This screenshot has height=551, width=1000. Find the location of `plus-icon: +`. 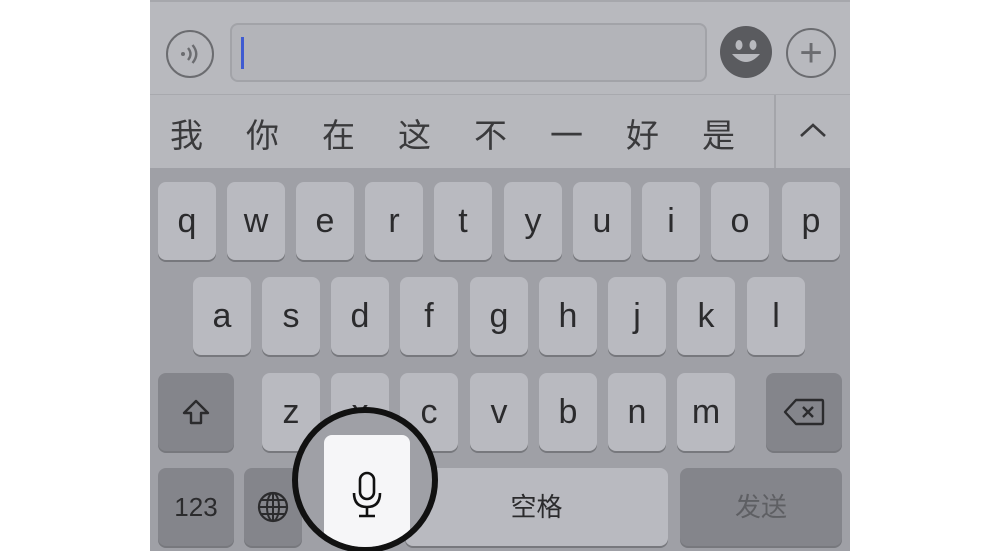

plus-icon: + is located at coordinates (811, 53).